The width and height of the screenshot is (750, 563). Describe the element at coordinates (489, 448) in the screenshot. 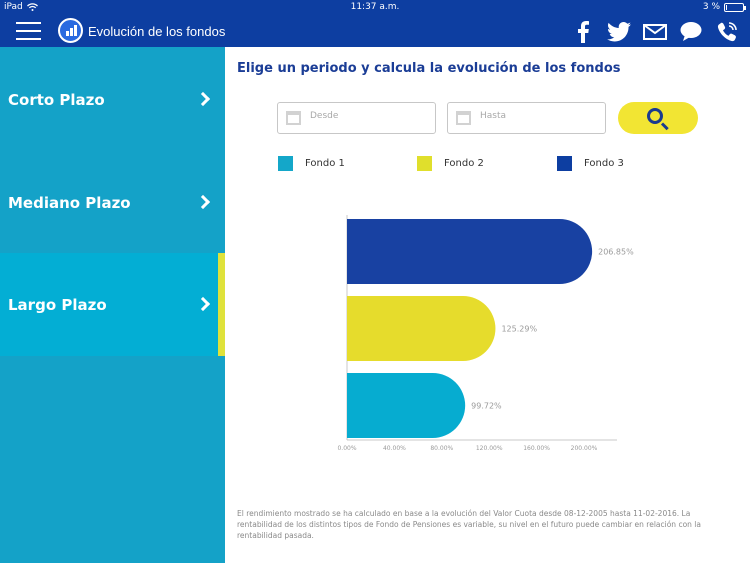

I see `x-tick-label: 120.00%` at that location.